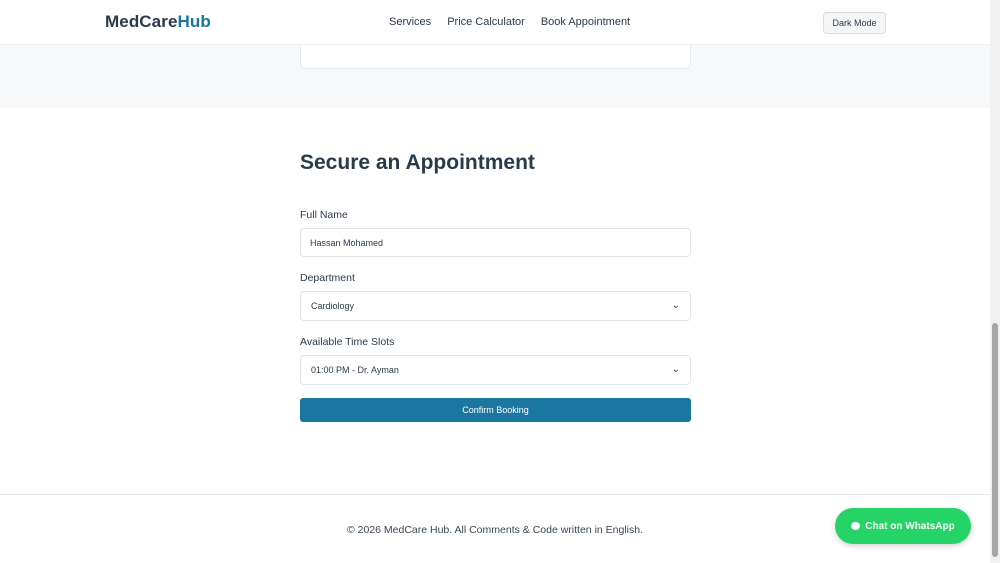  What do you see at coordinates (854, 23) in the screenshot?
I see `dark-mode-button: Dark Mode` at bounding box center [854, 23].